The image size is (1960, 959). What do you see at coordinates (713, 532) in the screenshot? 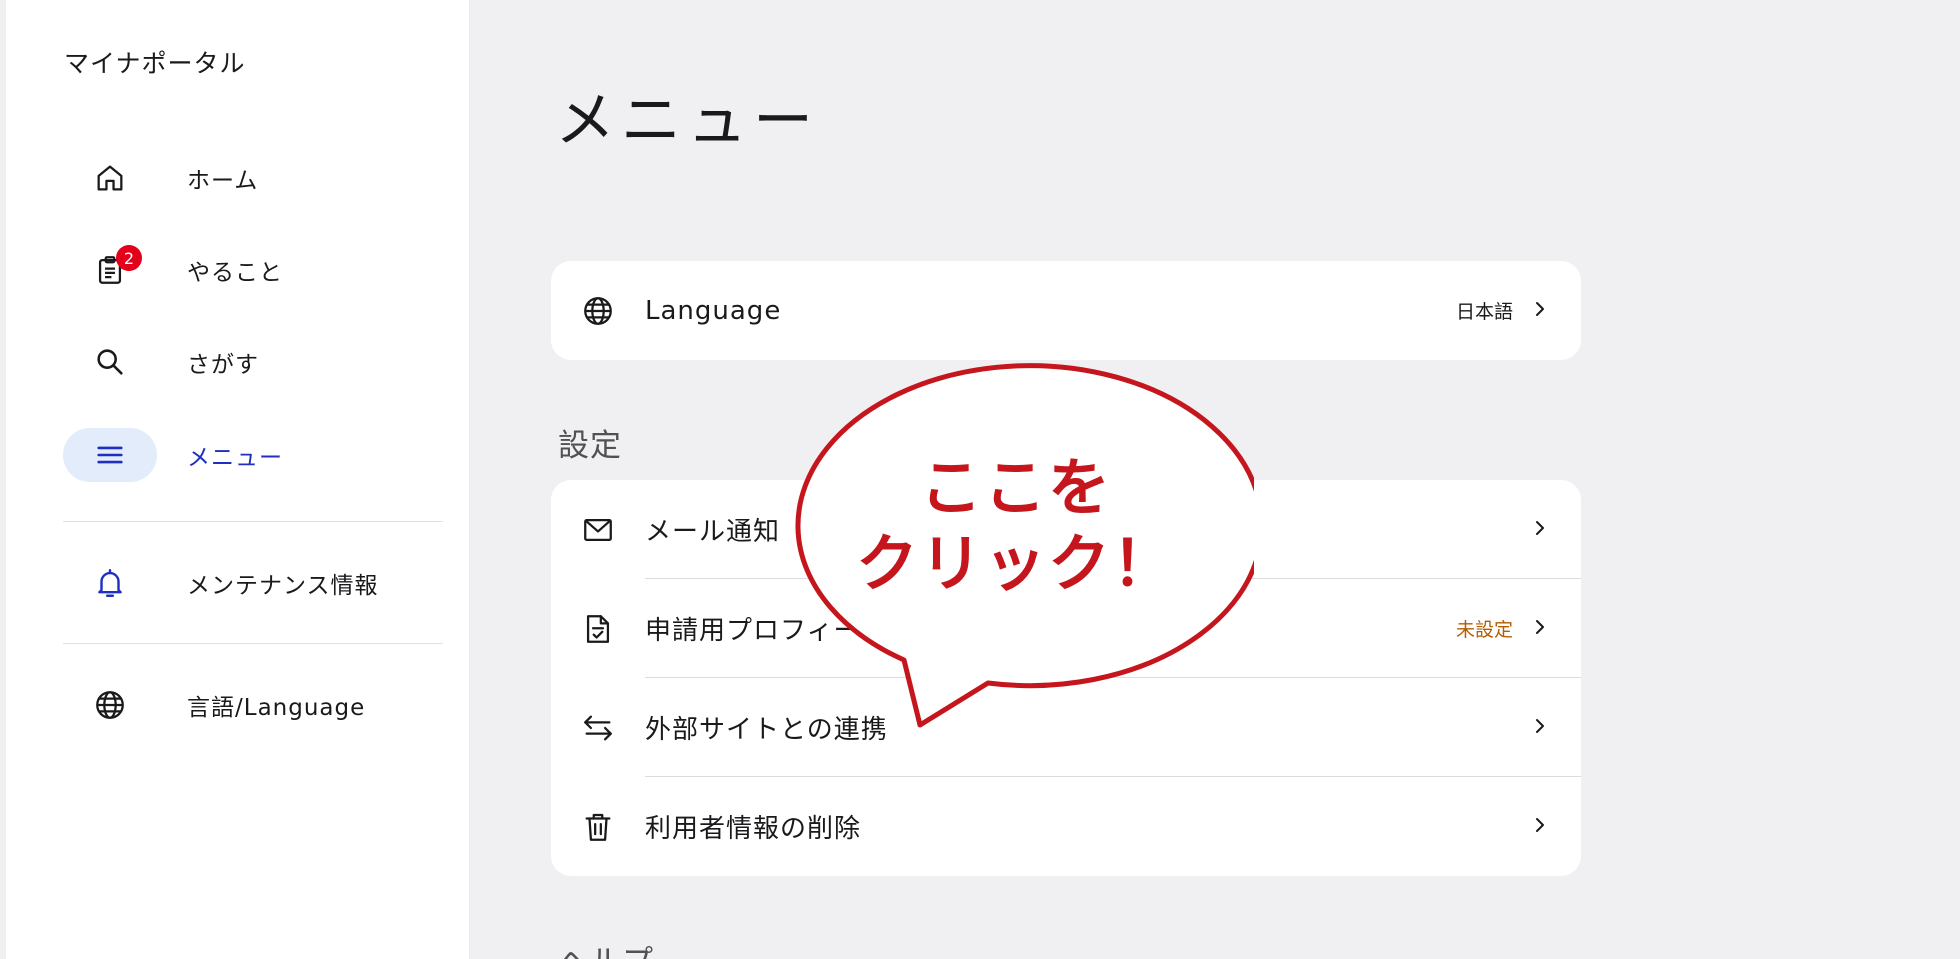
I see `row-label: メール通知` at bounding box center [713, 532].